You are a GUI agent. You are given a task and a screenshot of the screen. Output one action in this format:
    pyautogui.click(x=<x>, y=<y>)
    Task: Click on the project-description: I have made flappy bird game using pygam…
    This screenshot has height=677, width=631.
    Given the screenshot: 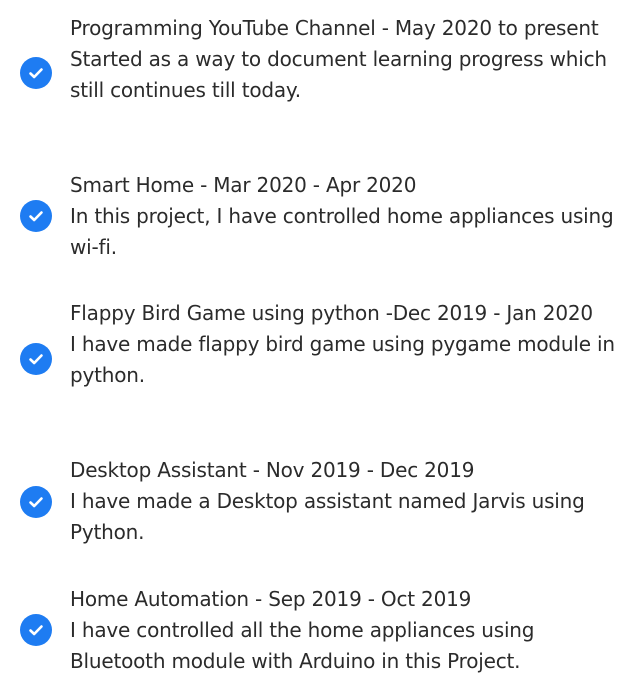 What is the action you would take?
    pyautogui.click(x=342, y=359)
    